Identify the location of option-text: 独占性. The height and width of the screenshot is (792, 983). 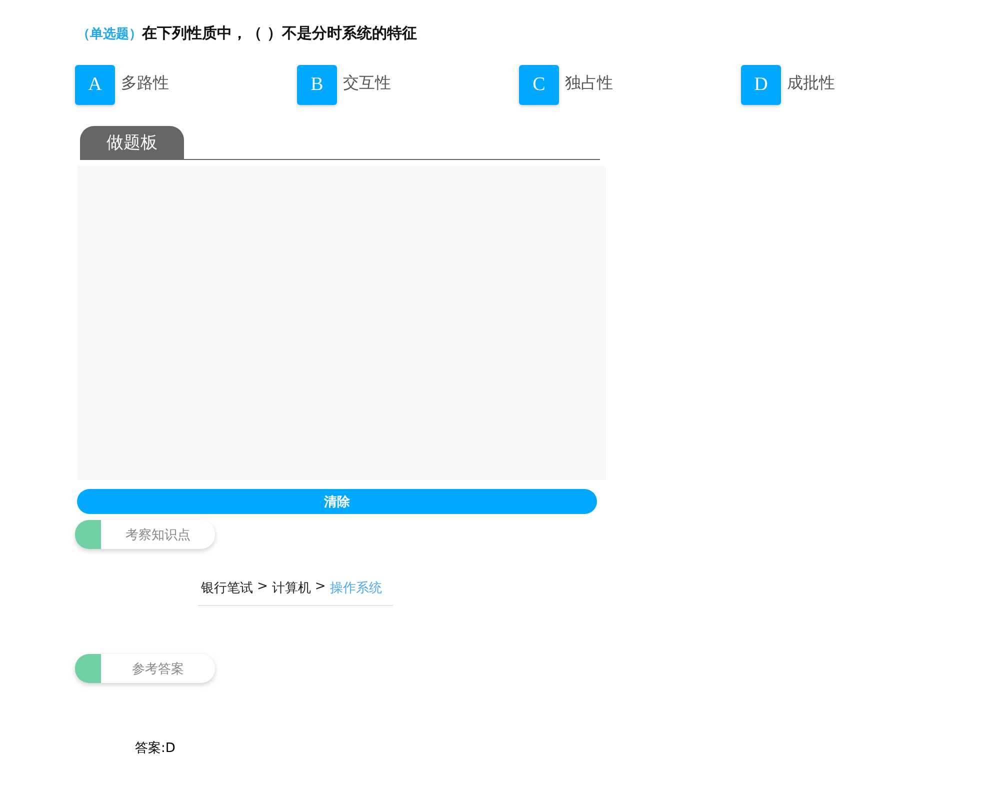
(589, 83).